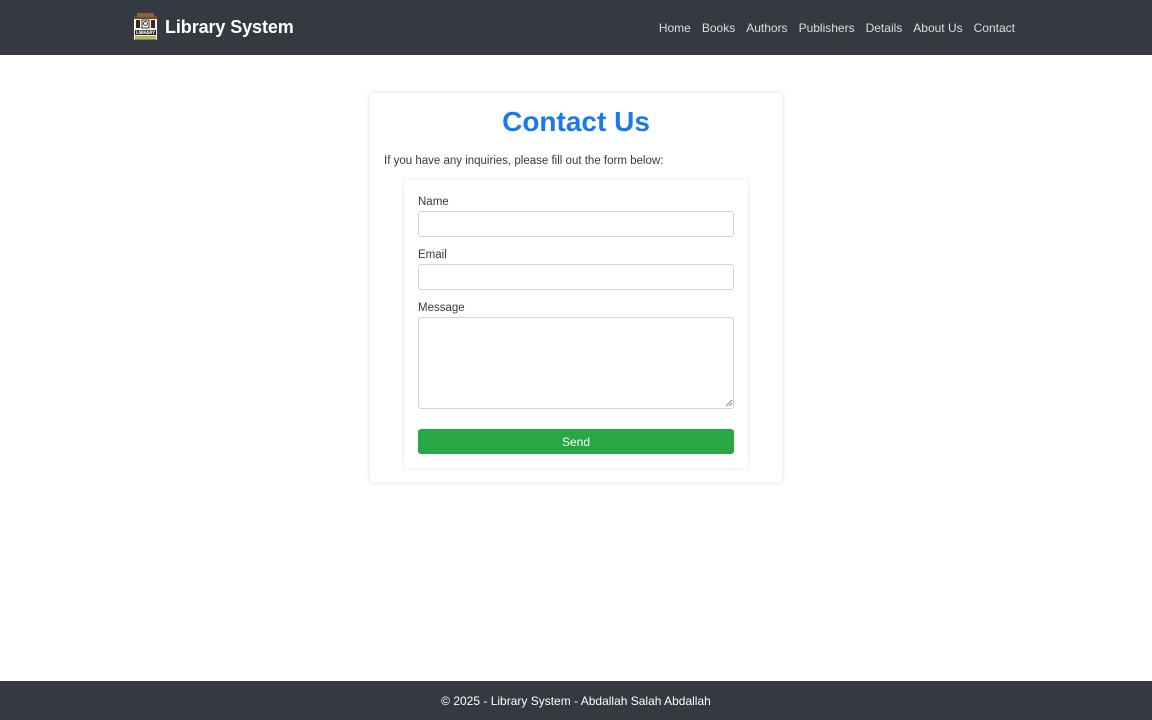 Image resolution: width=1152 pixels, height=720 pixels. Describe the element at coordinates (675, 28) in the screenshot. I see `nav-home-link: Home` at that location.